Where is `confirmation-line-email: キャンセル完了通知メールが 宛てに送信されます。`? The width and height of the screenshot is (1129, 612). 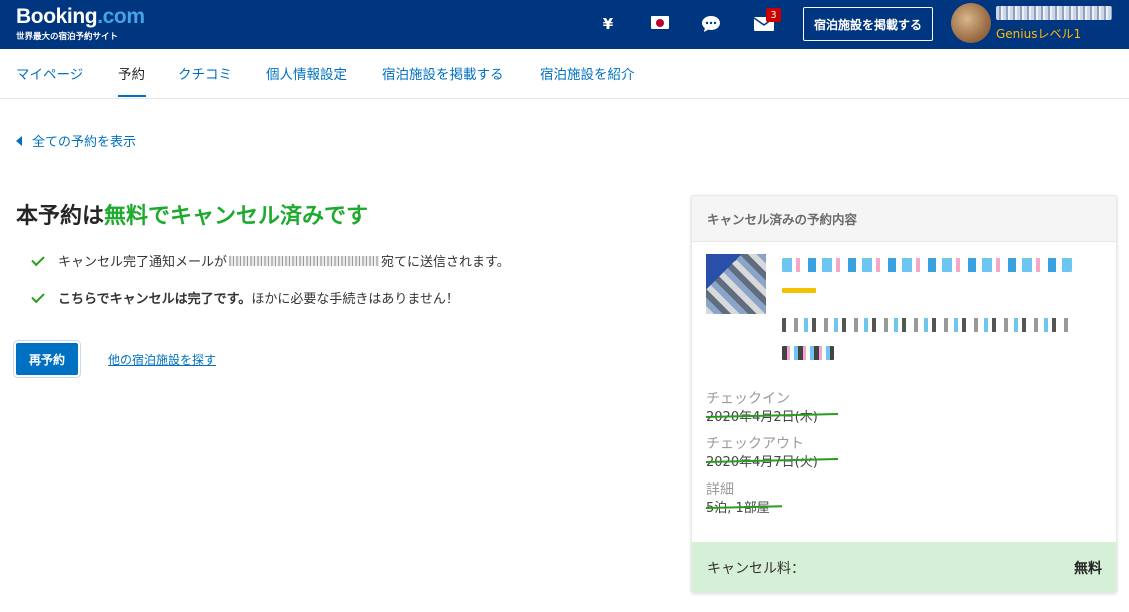
confirmation-line-email: キャンセル完了通知メールが 宛てに送信されます。 is located at coordinates (270, 260).